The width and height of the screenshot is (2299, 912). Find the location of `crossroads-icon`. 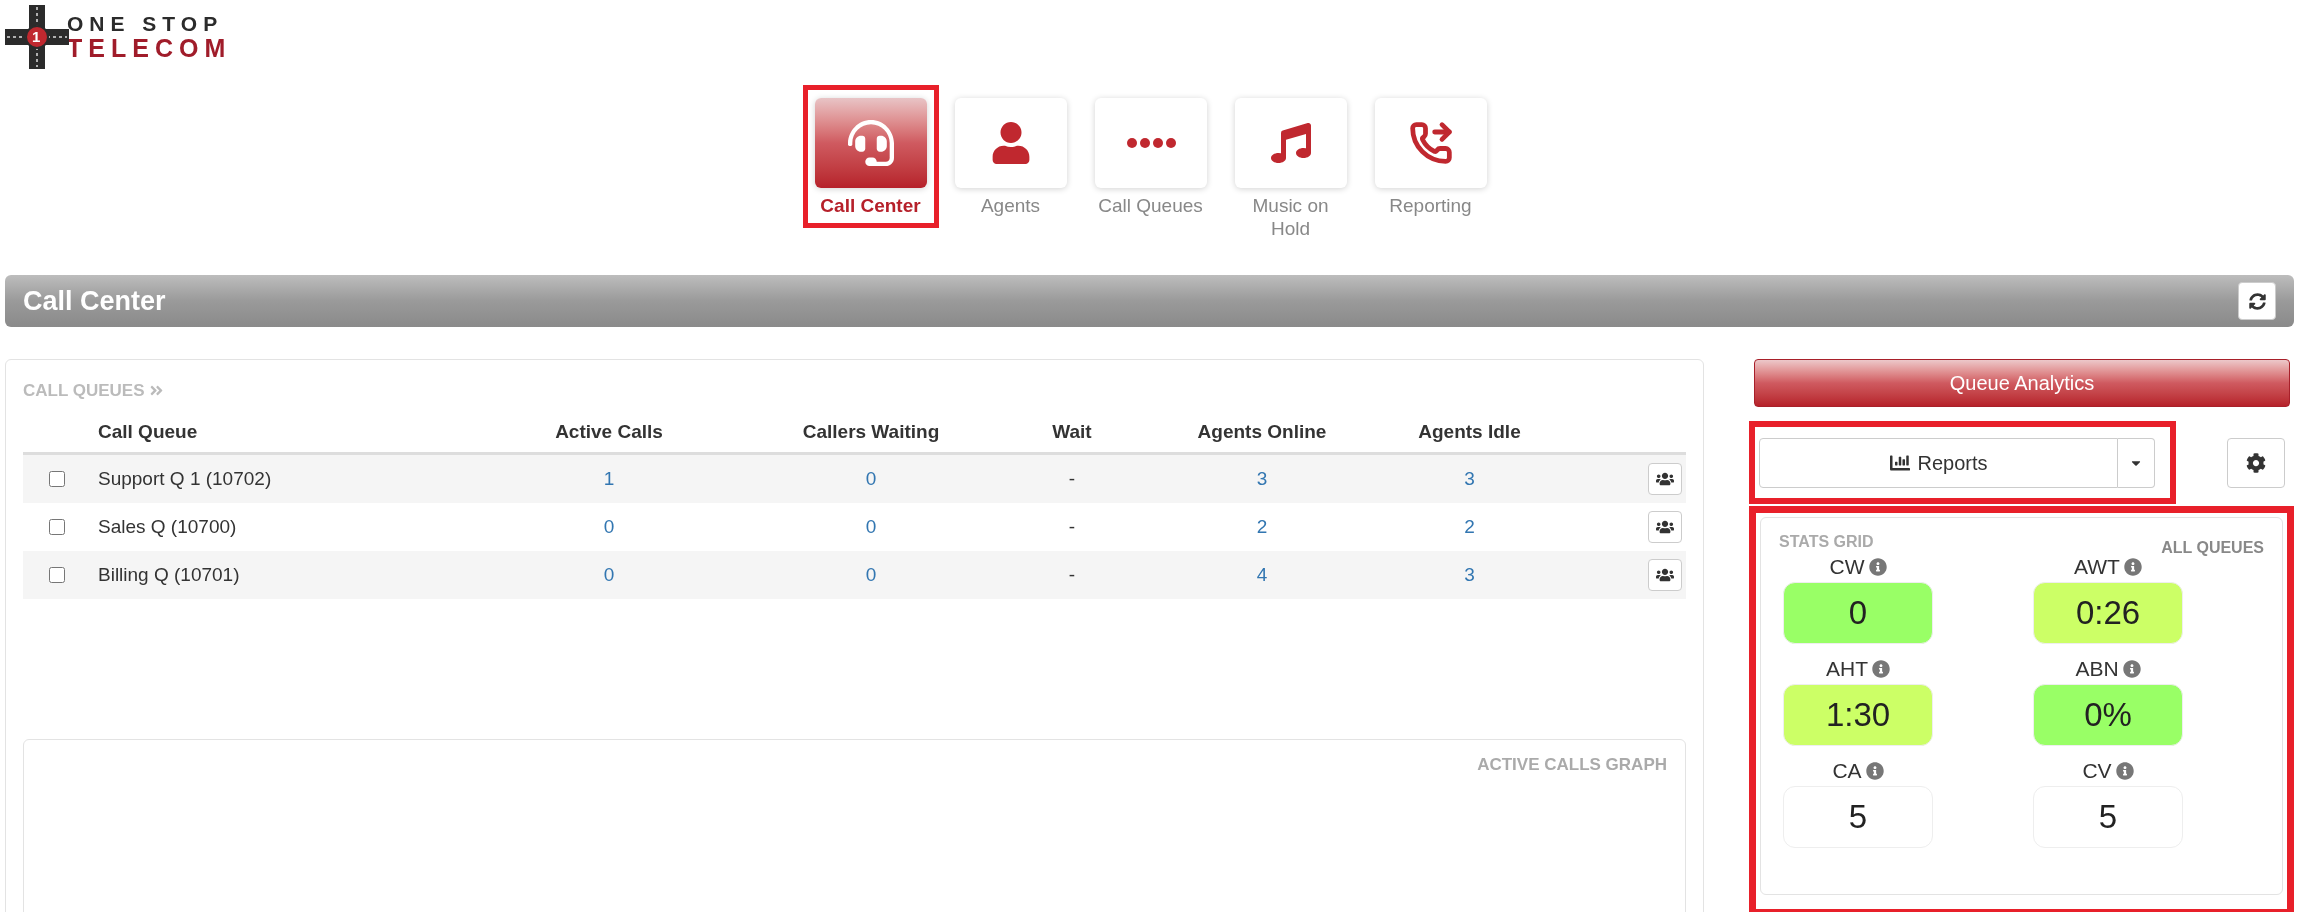

crossroads-icon is located at coordinates (37, 37).